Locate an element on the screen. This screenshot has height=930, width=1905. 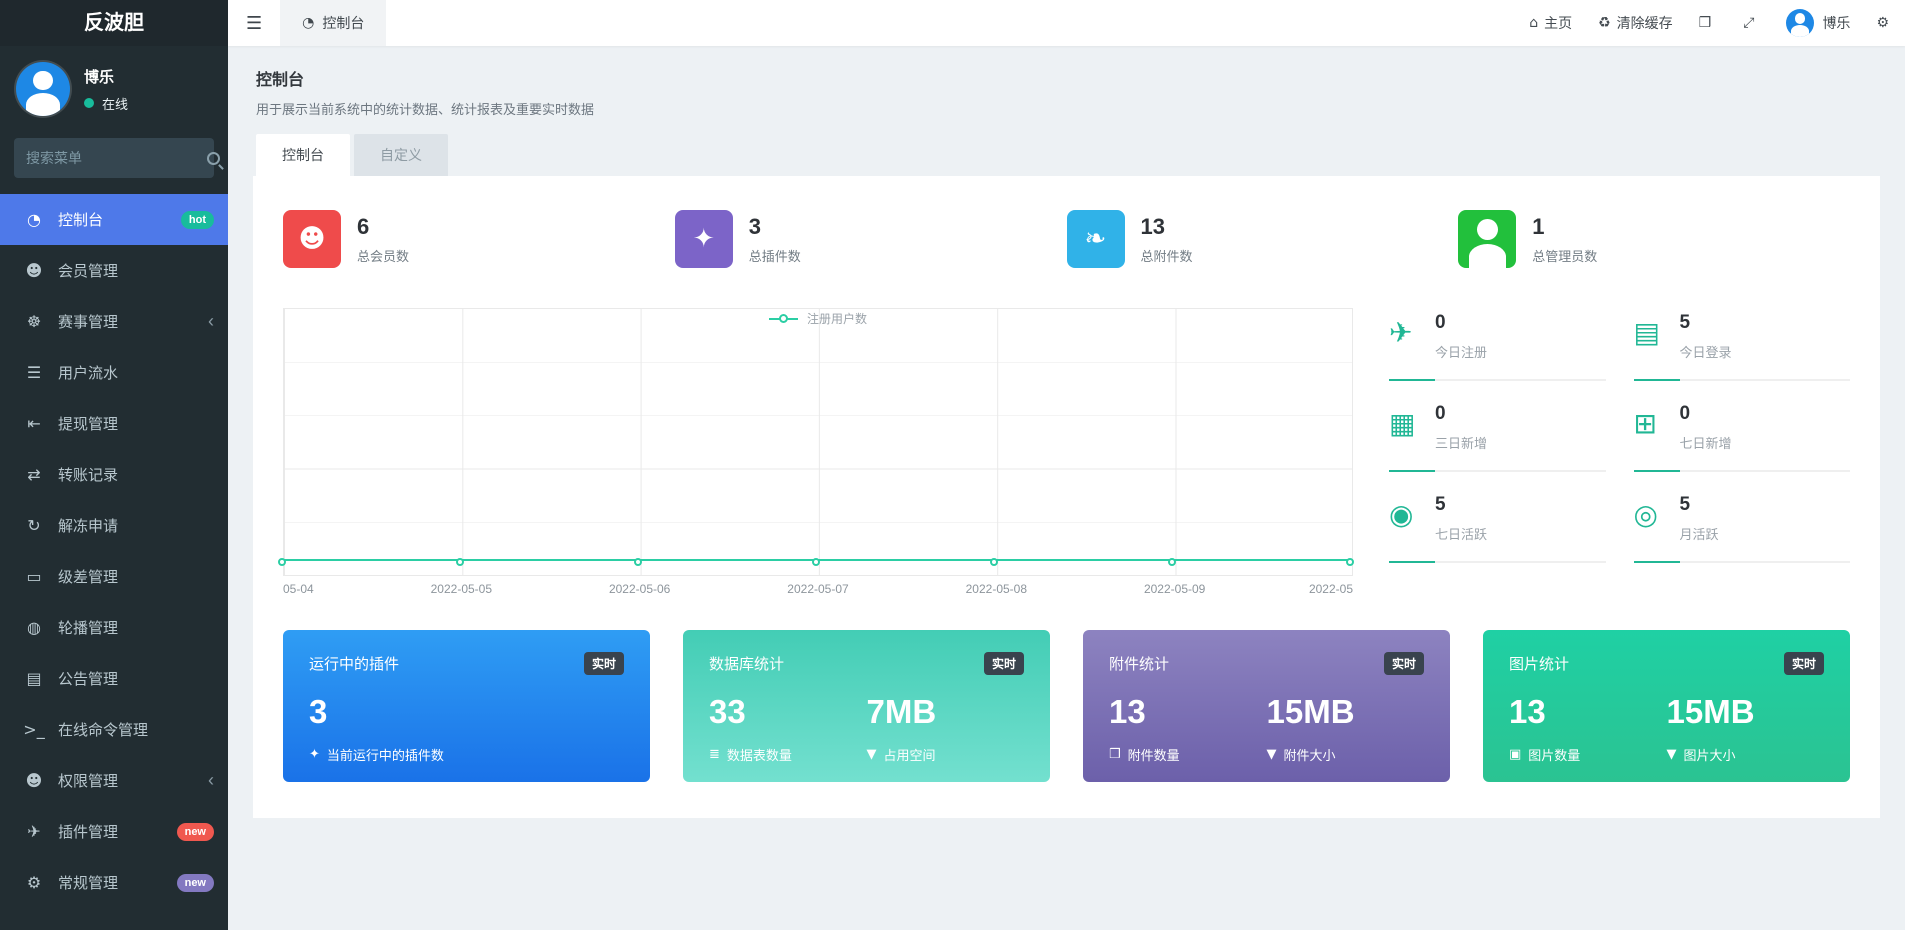
sidebar-item-label: 公告管理 is located at coordinates (88, 679).